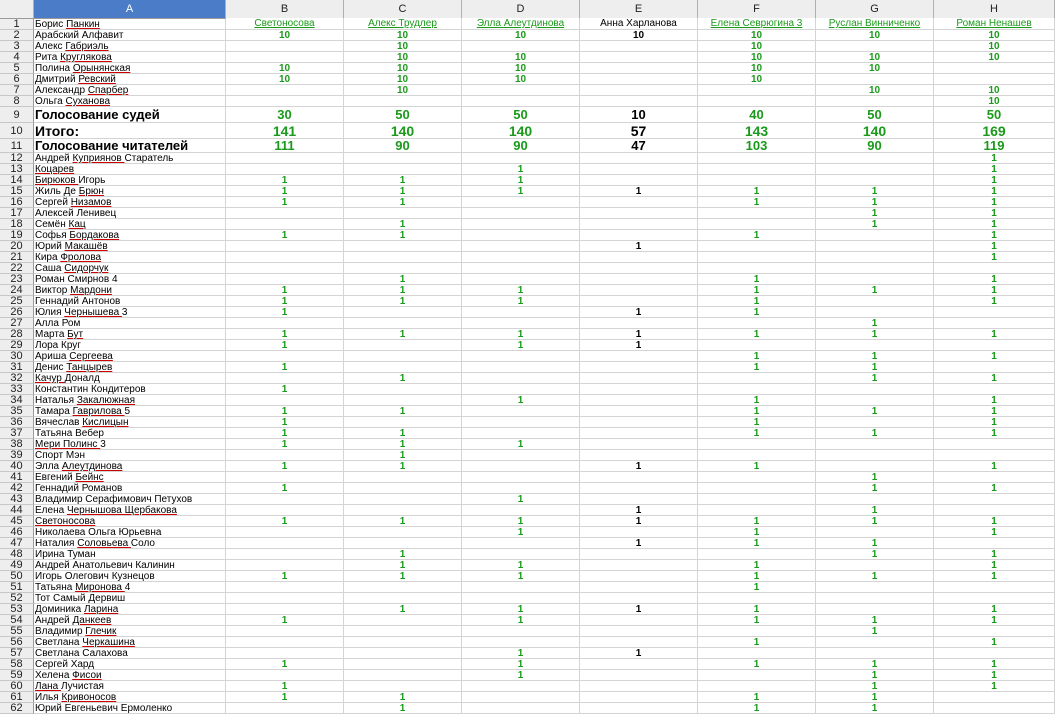 Image resolution: width=1055 pixels, height=719 pixels. What do you see at coordinates (130, 169) in the screenshot?
I see `name-cell: Коцарев` at bounding box center [130, 169].